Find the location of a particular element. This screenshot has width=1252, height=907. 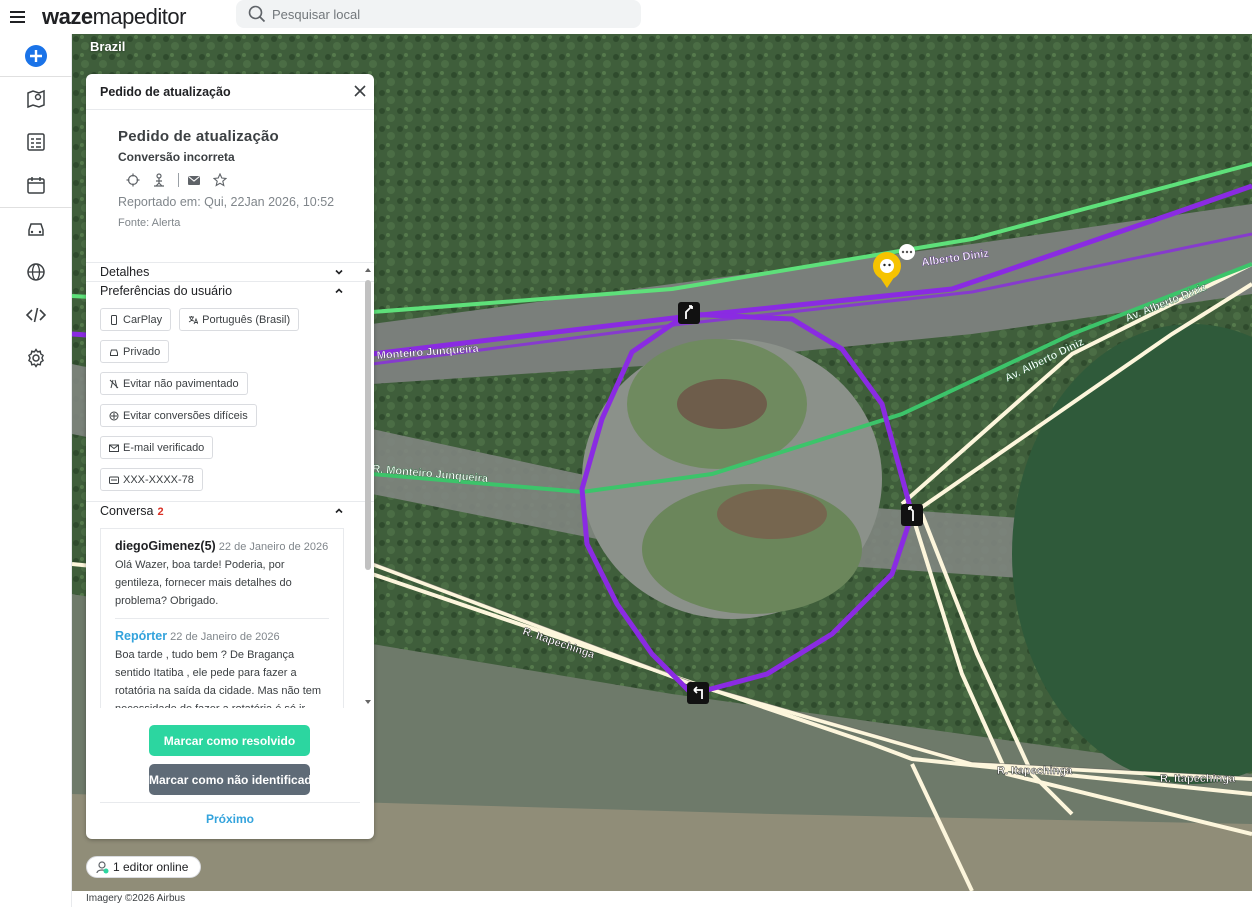

section-details-label: Detalhes is located at coordinates (125, 272).